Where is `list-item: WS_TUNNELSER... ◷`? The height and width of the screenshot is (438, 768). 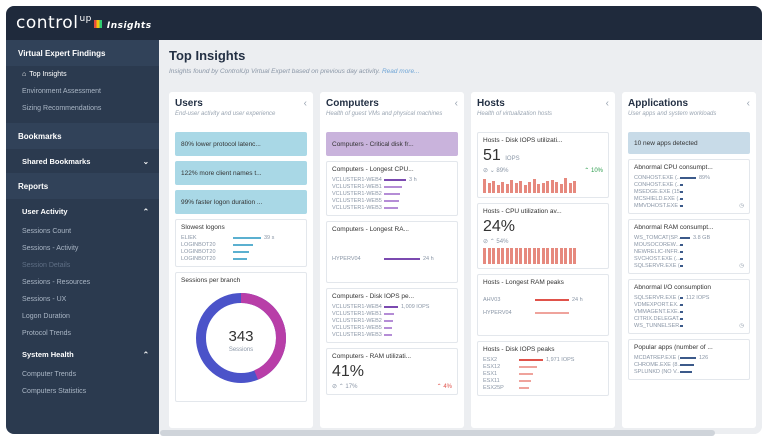
list-item: WS_TUNNELSER... ◷ is located at coordinates (689, 325).